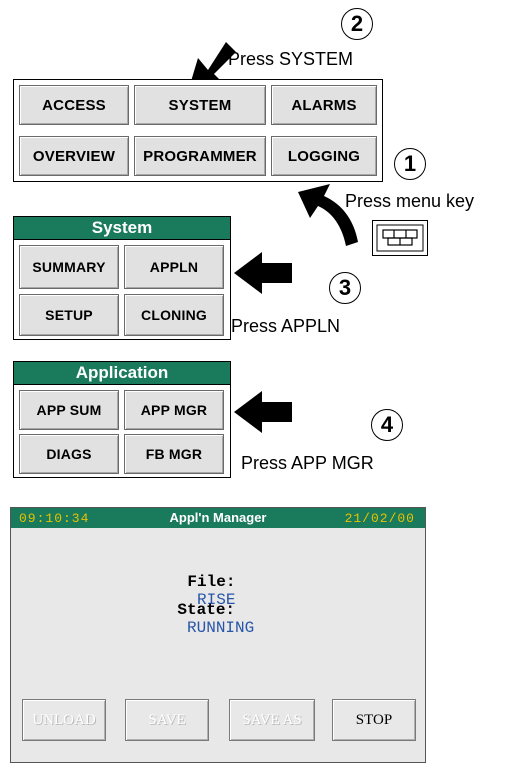  I want to click on access-button: ACCESS, so click(74, 105).